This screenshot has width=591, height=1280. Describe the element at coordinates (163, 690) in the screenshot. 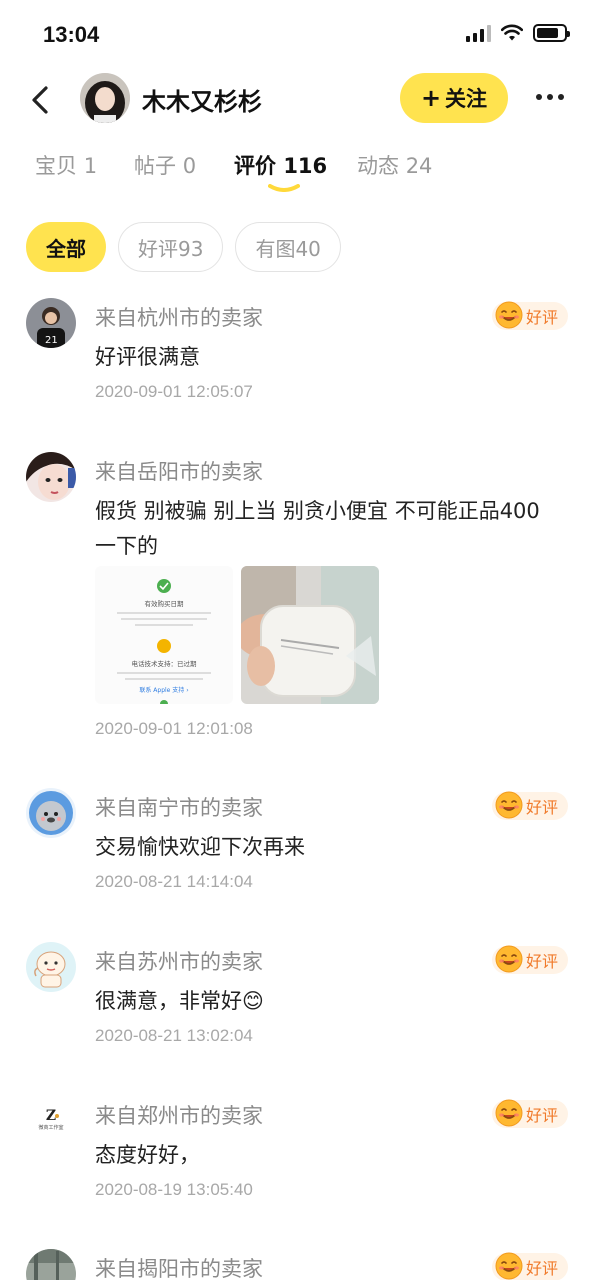

I see `screenshot-link: 联系 Apple 支持 ›` at that location.